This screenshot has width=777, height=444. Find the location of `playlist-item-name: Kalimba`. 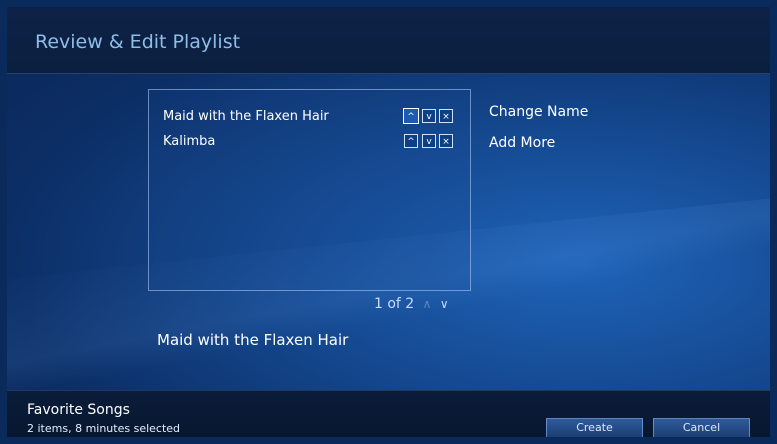

playlist-item-name: Kalimba is located at coordinates (189, 141).